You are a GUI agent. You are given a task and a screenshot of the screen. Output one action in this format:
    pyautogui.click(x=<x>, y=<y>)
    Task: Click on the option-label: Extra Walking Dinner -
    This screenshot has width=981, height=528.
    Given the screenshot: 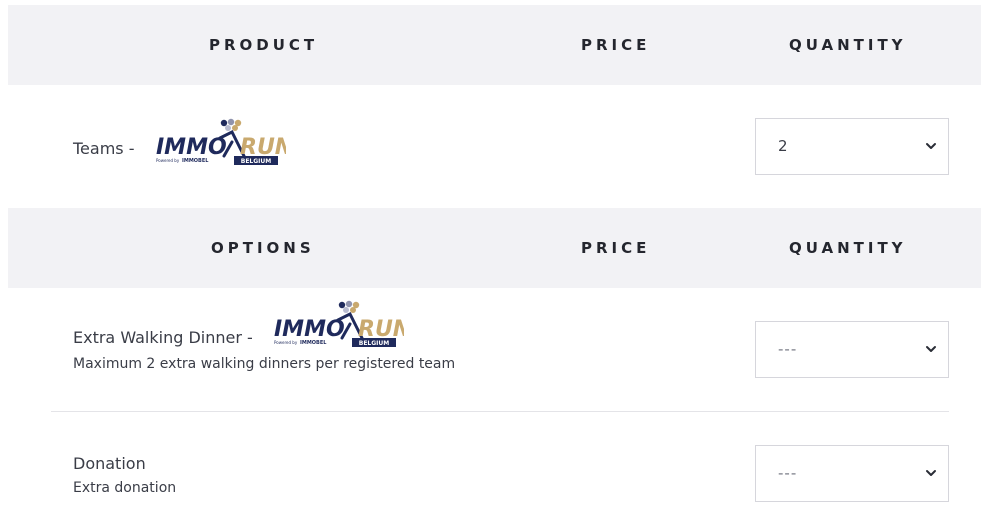 What is the action you would take?
    pyautogui.click(x=163, y=337)
    